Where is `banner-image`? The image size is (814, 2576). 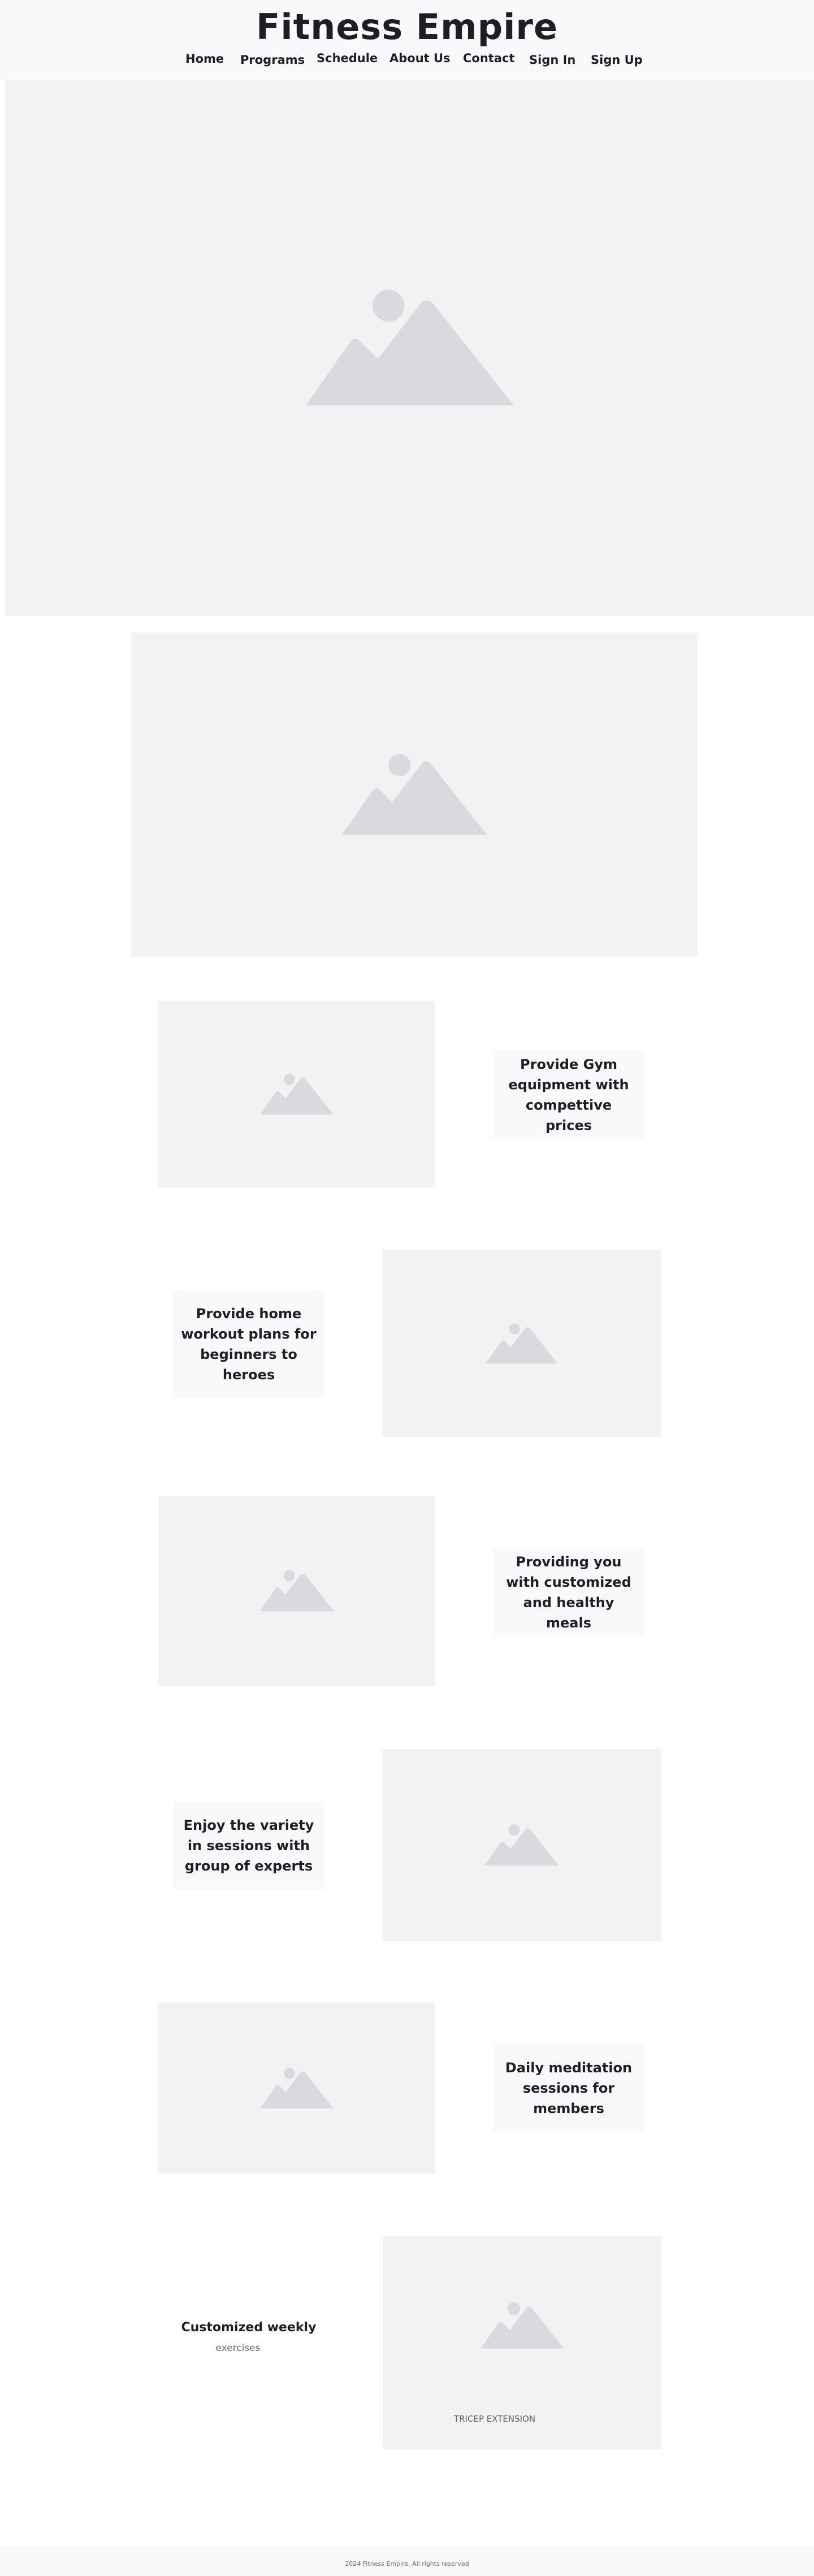 banner-image is located at coordinates (414, 795).